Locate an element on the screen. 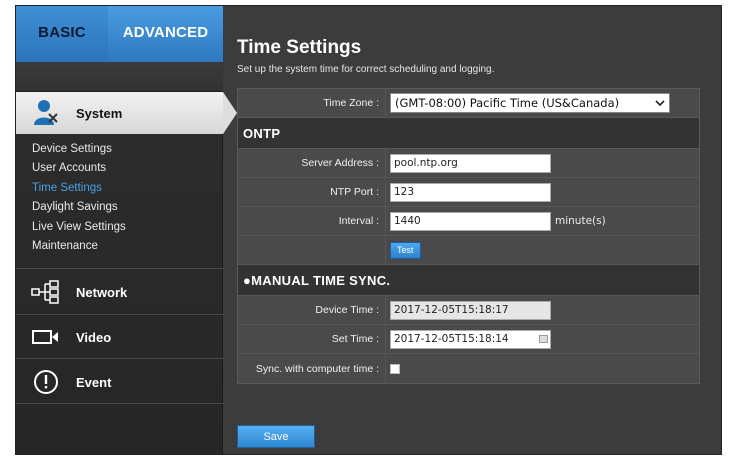 The image size is (738, 458). server-address-label: Server Address : is located at coordinates (312, 163).